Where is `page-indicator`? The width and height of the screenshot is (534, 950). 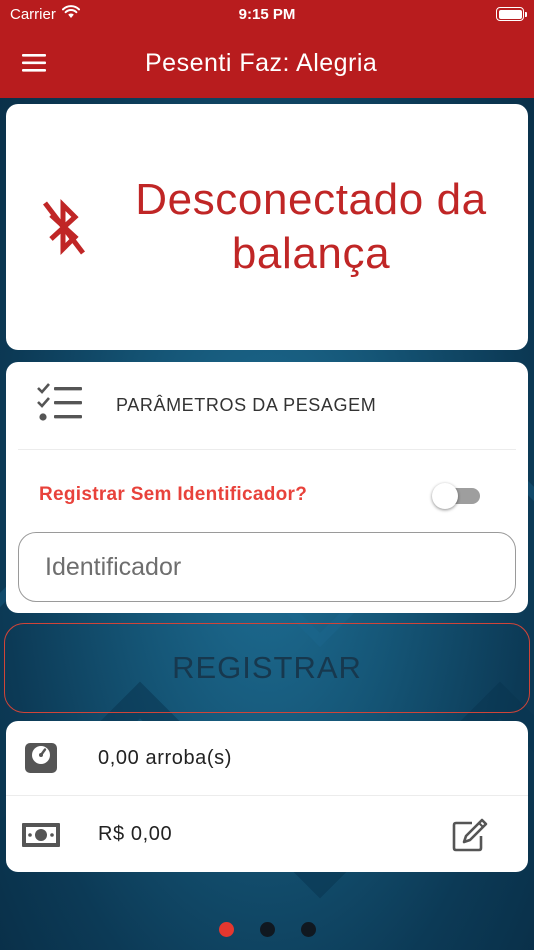 page-indicator is located at coordinates (267, 929).